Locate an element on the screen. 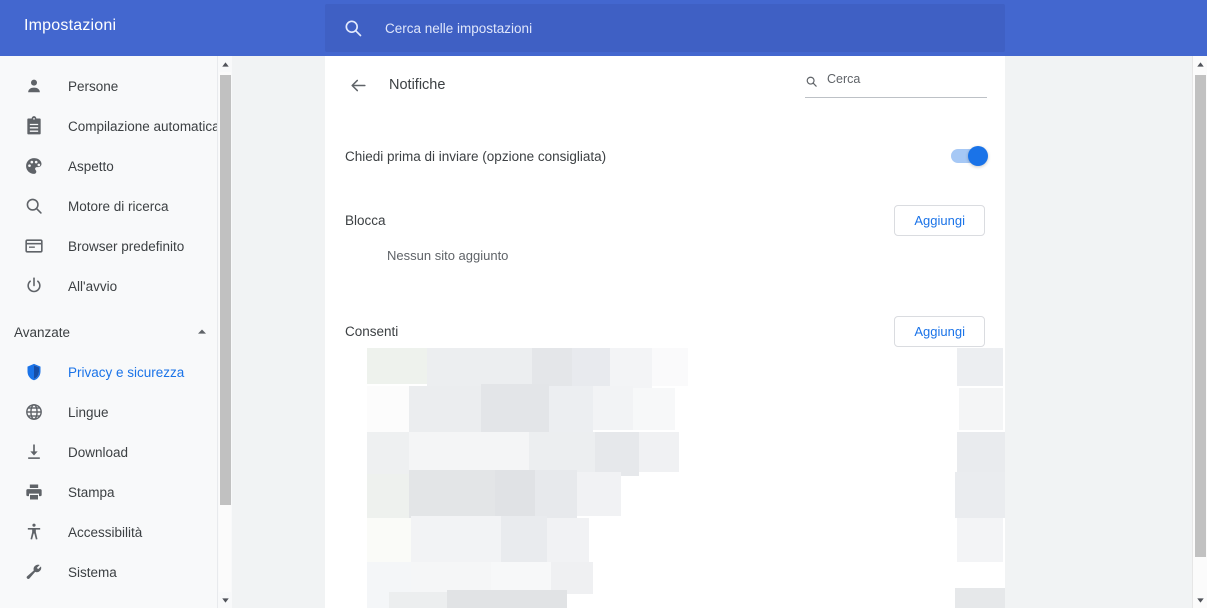 This screenshot has width=1207, height=608. sidebar-item-label: Accessibilità is located at coordinates (105, 532).